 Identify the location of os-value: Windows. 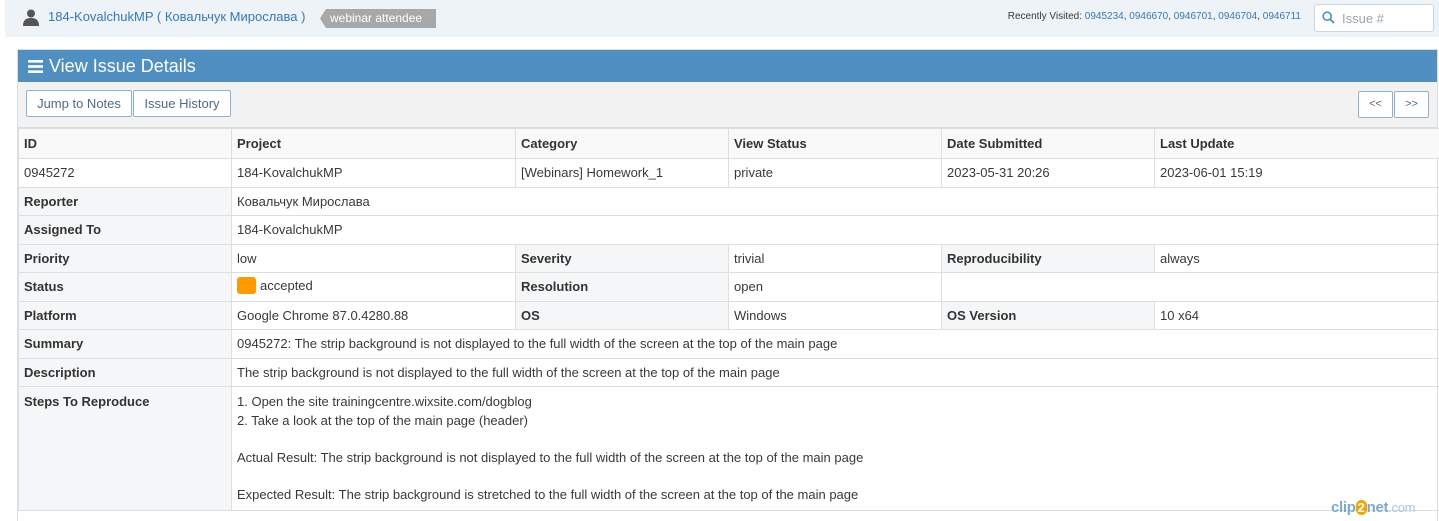
(835, 315).